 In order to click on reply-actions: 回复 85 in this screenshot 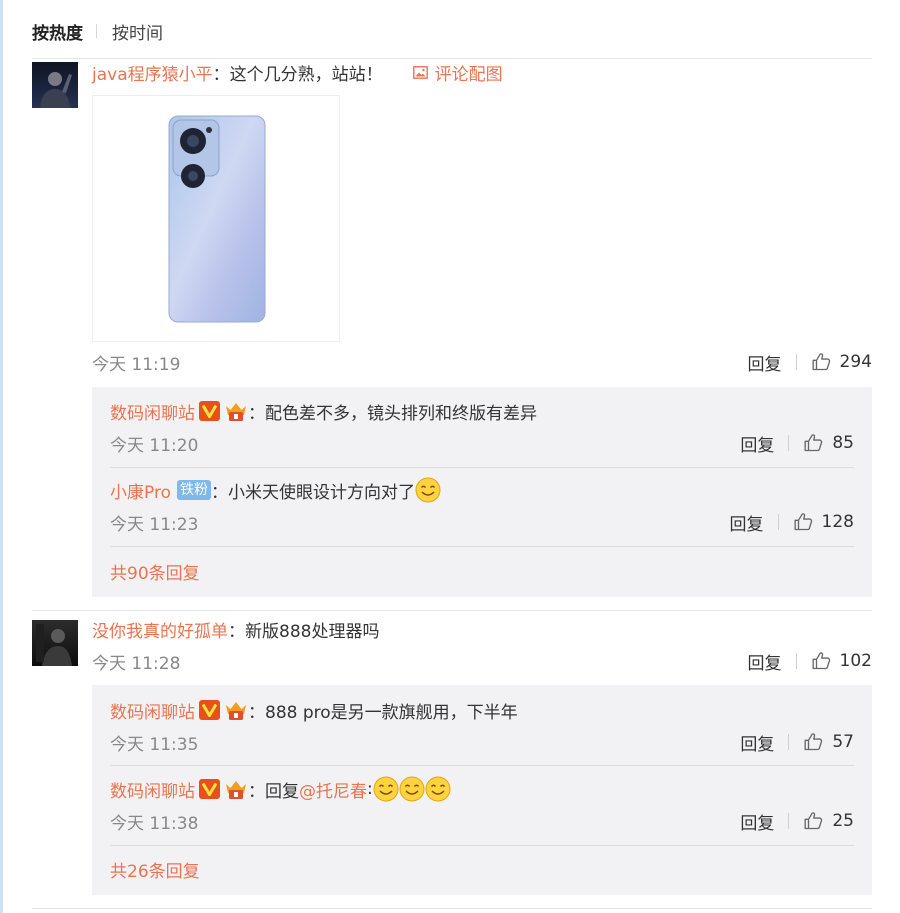, I will do `click(797, 443)`.